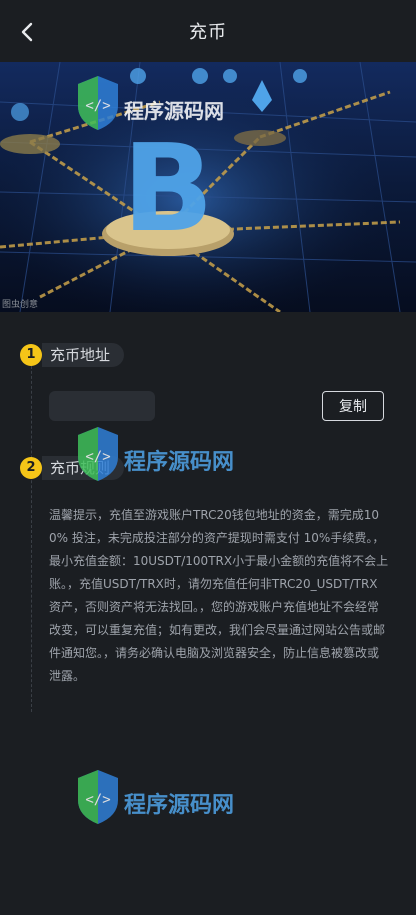 This screenshot has height=915, width=416. I want to click on banner-caption: 图虫创意, so click(20, 305).